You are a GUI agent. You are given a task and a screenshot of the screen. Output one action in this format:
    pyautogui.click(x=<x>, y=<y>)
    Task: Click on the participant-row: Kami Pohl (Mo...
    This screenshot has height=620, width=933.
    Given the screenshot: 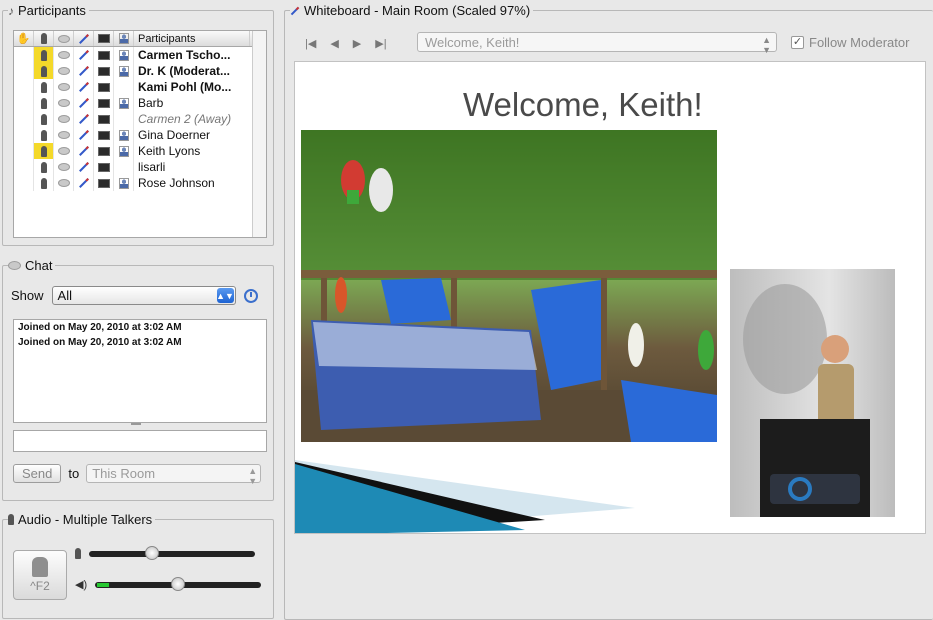 What is the action you would take?
    pyautogui.click(x=140, y=87)
    